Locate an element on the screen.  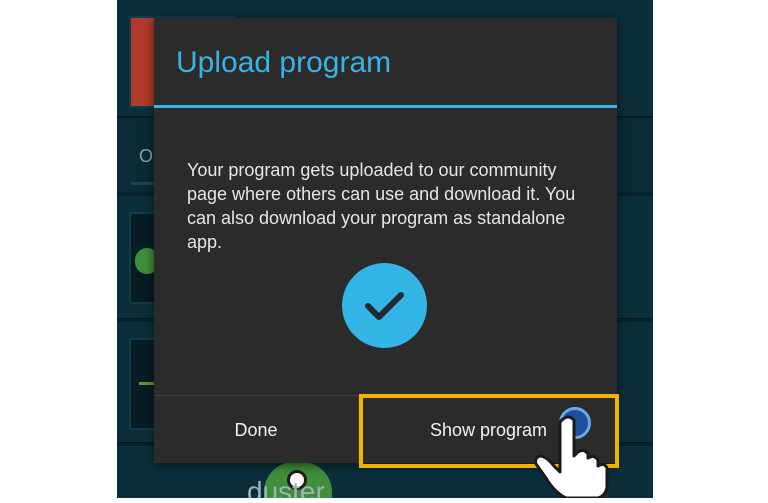
dialog-title: Upload program is located at coordinates (284, 62).